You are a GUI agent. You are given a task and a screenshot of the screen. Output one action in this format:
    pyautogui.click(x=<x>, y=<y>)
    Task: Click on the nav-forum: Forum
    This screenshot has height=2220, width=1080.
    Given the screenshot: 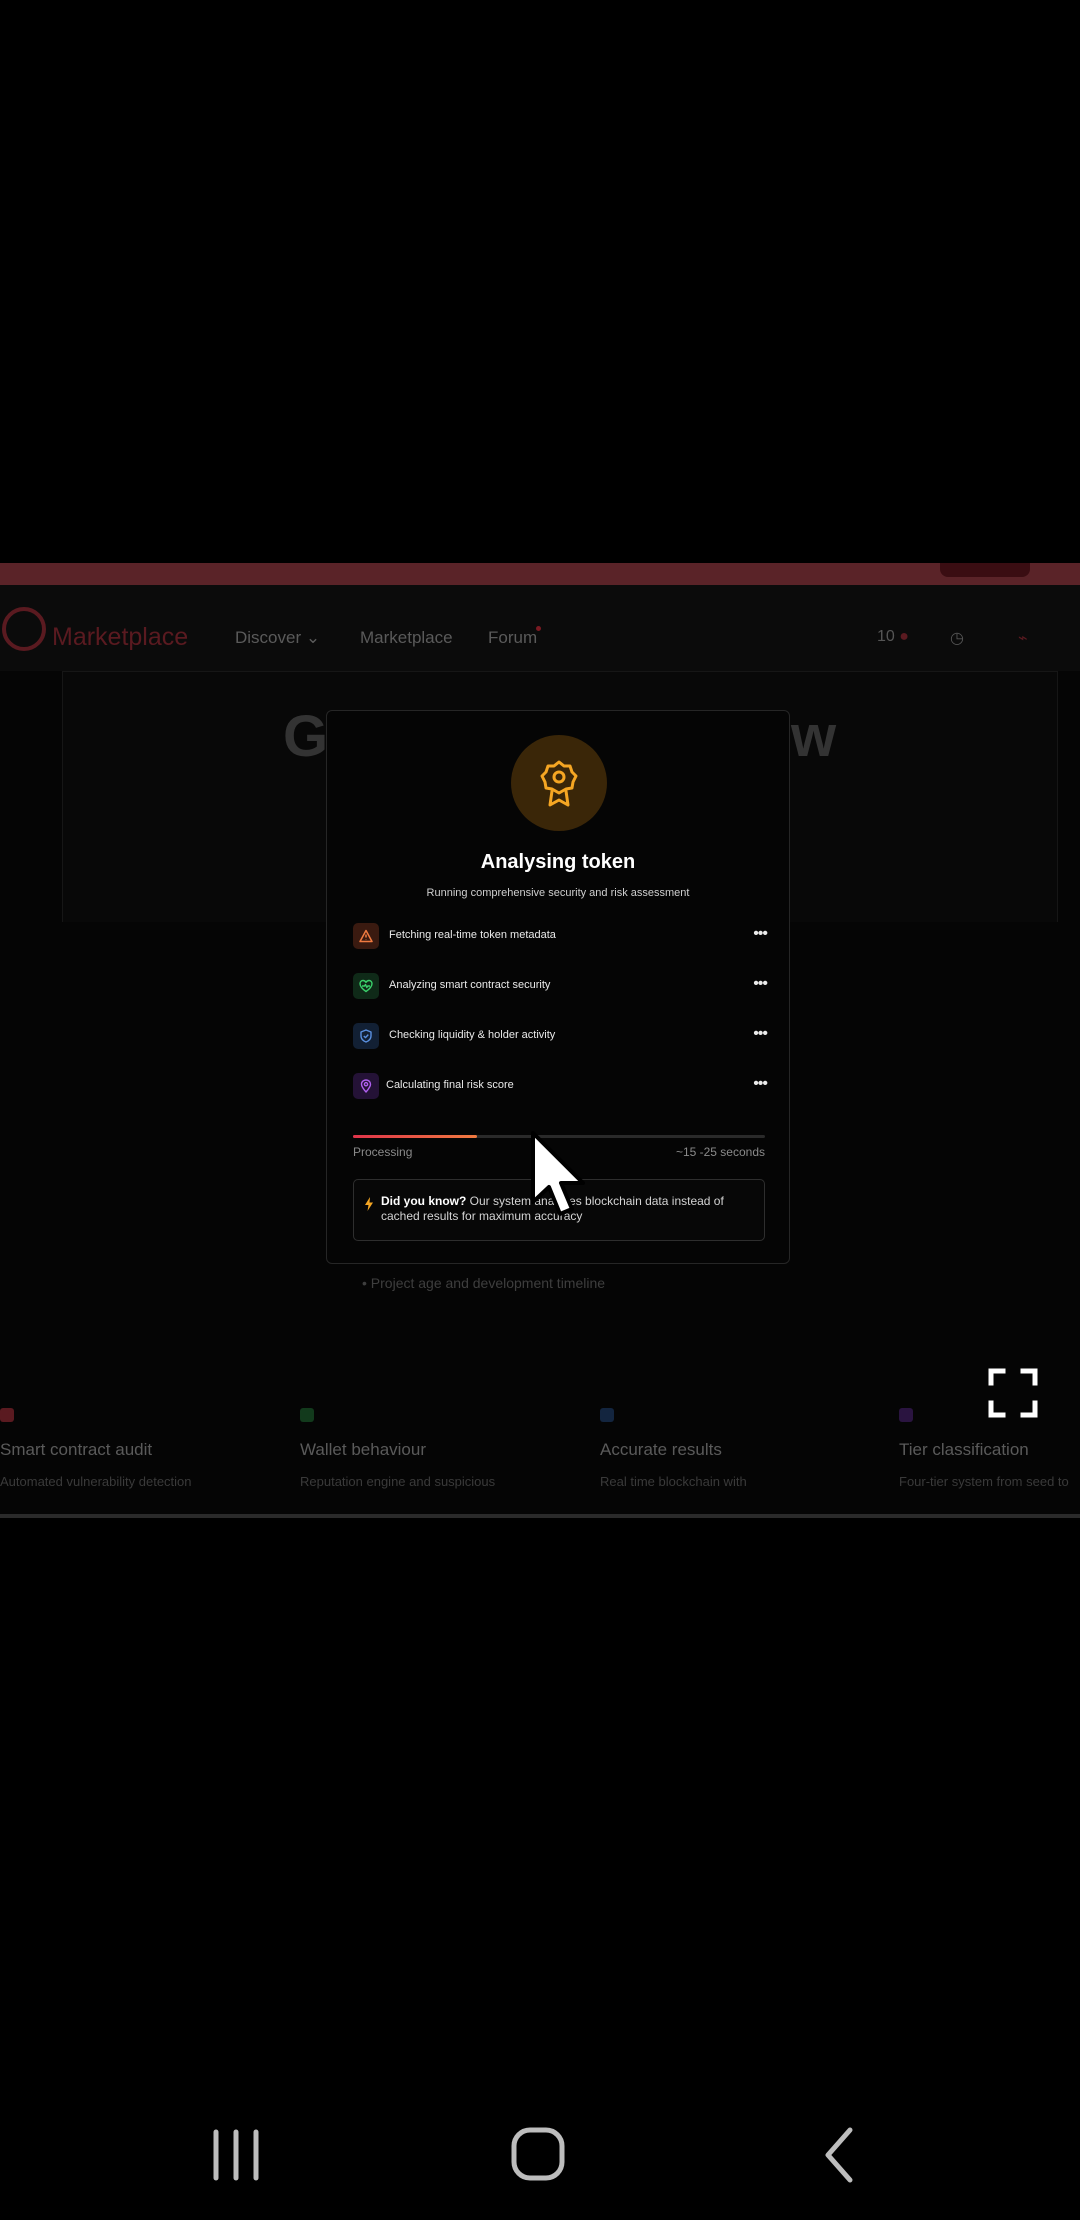 What is the action you would take?
    pyautogui.click(x=512, y=638)
    